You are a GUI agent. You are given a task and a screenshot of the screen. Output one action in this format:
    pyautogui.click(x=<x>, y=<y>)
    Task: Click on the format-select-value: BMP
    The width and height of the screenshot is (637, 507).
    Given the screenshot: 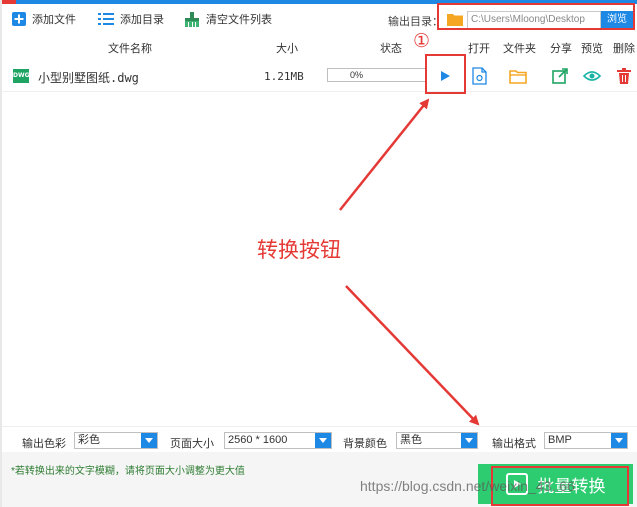 What is the action you would take?
    pyautogui.click(x=560, y=440)
    